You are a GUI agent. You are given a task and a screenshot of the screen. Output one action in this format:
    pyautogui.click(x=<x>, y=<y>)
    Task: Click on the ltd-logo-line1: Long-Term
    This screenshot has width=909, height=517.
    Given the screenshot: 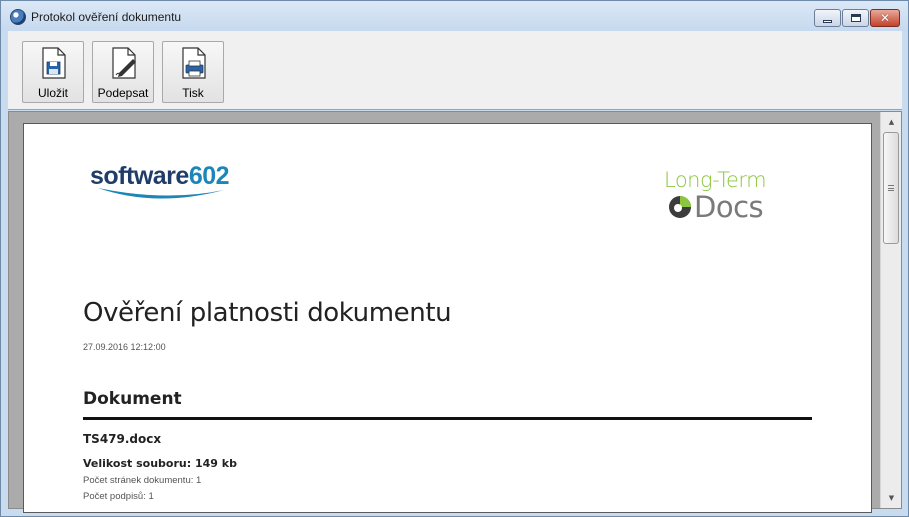 What is the action you would take?
    pyautogui.click(x=715, y=180)
    